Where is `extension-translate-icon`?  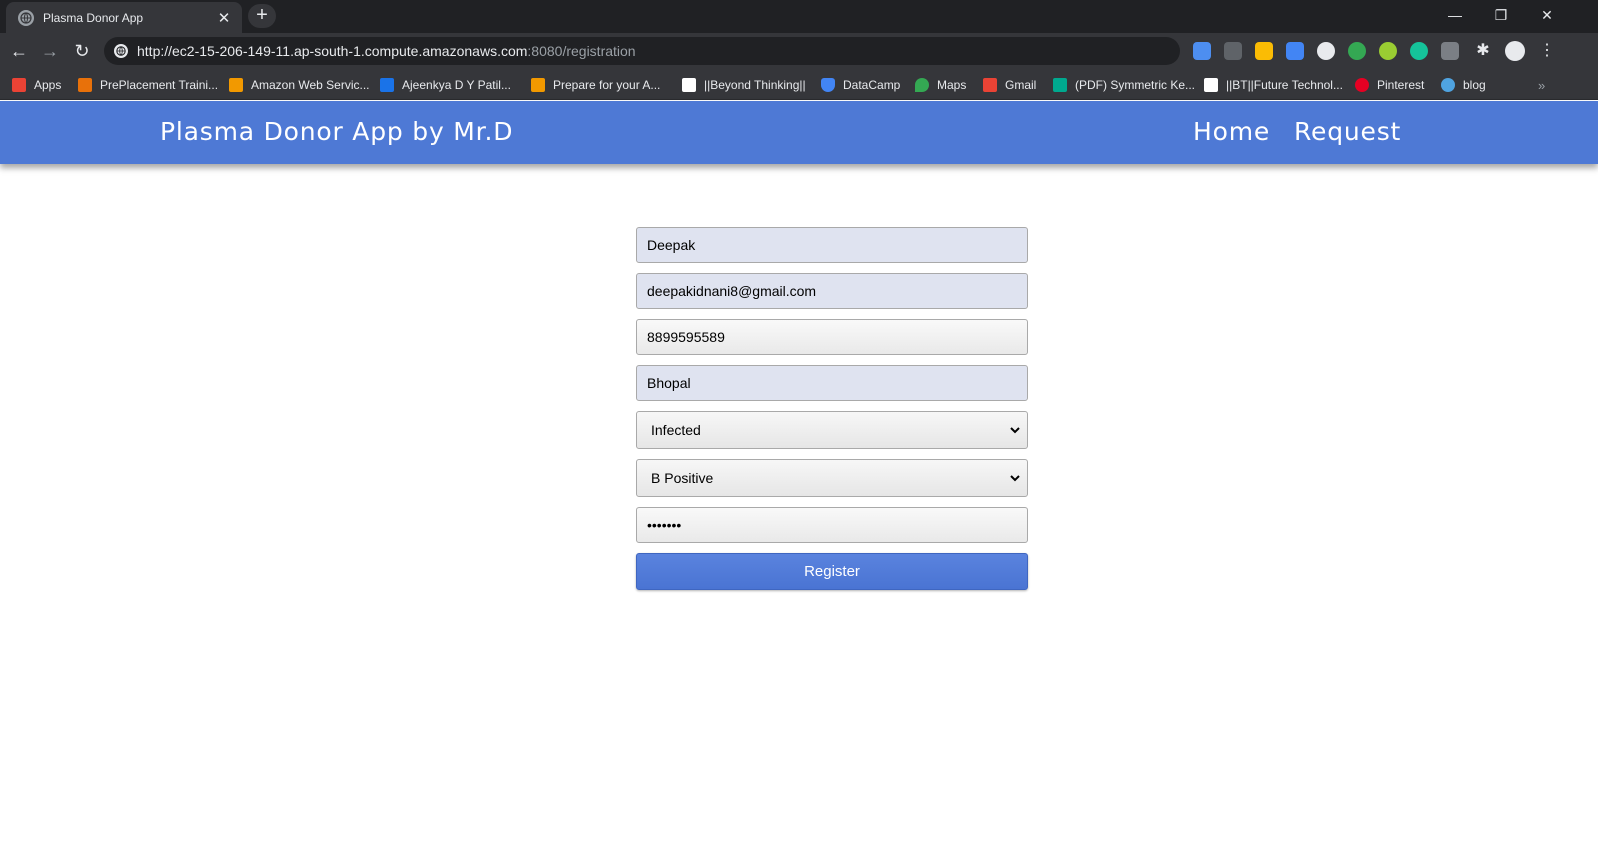
extension-translate-icon is located at coordinates (1202, 51).